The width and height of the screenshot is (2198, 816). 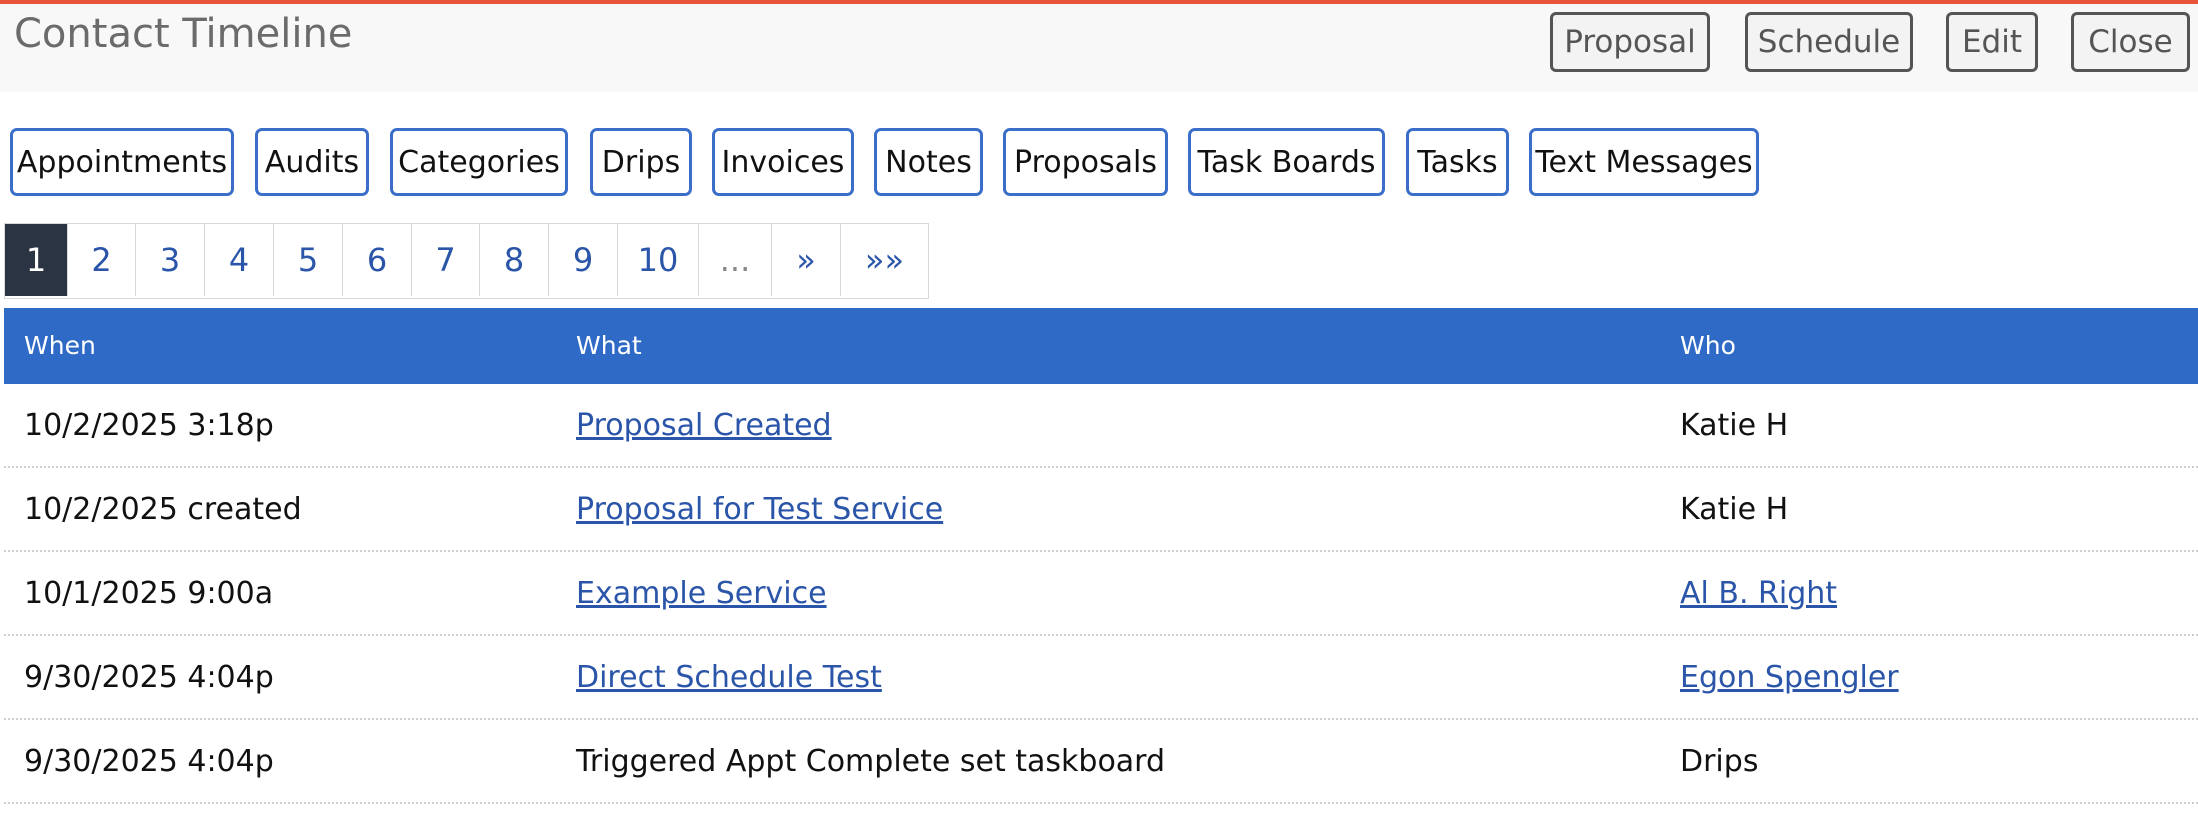 What do you see at coordinates (312, 162) in the screenshot?
I see `tab-audits: Audits` at bounding box center [312, 162].